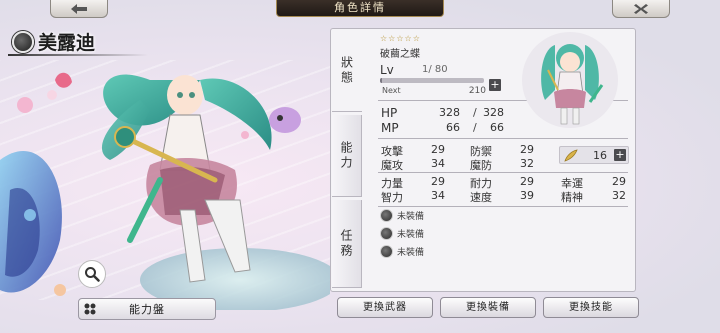 This screenshot has width=720, height=333. Describe the element at coordinates (347, 71) in the screenshot. I see `tab-status: 狀態` at that location.